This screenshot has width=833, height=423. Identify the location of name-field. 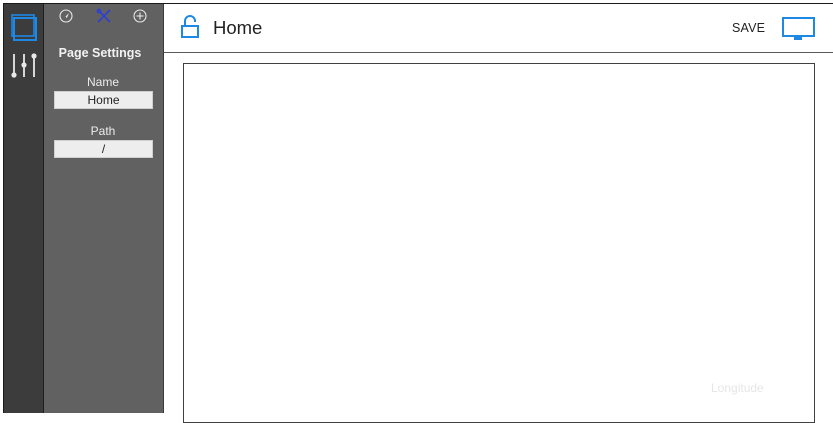
(103, 100).